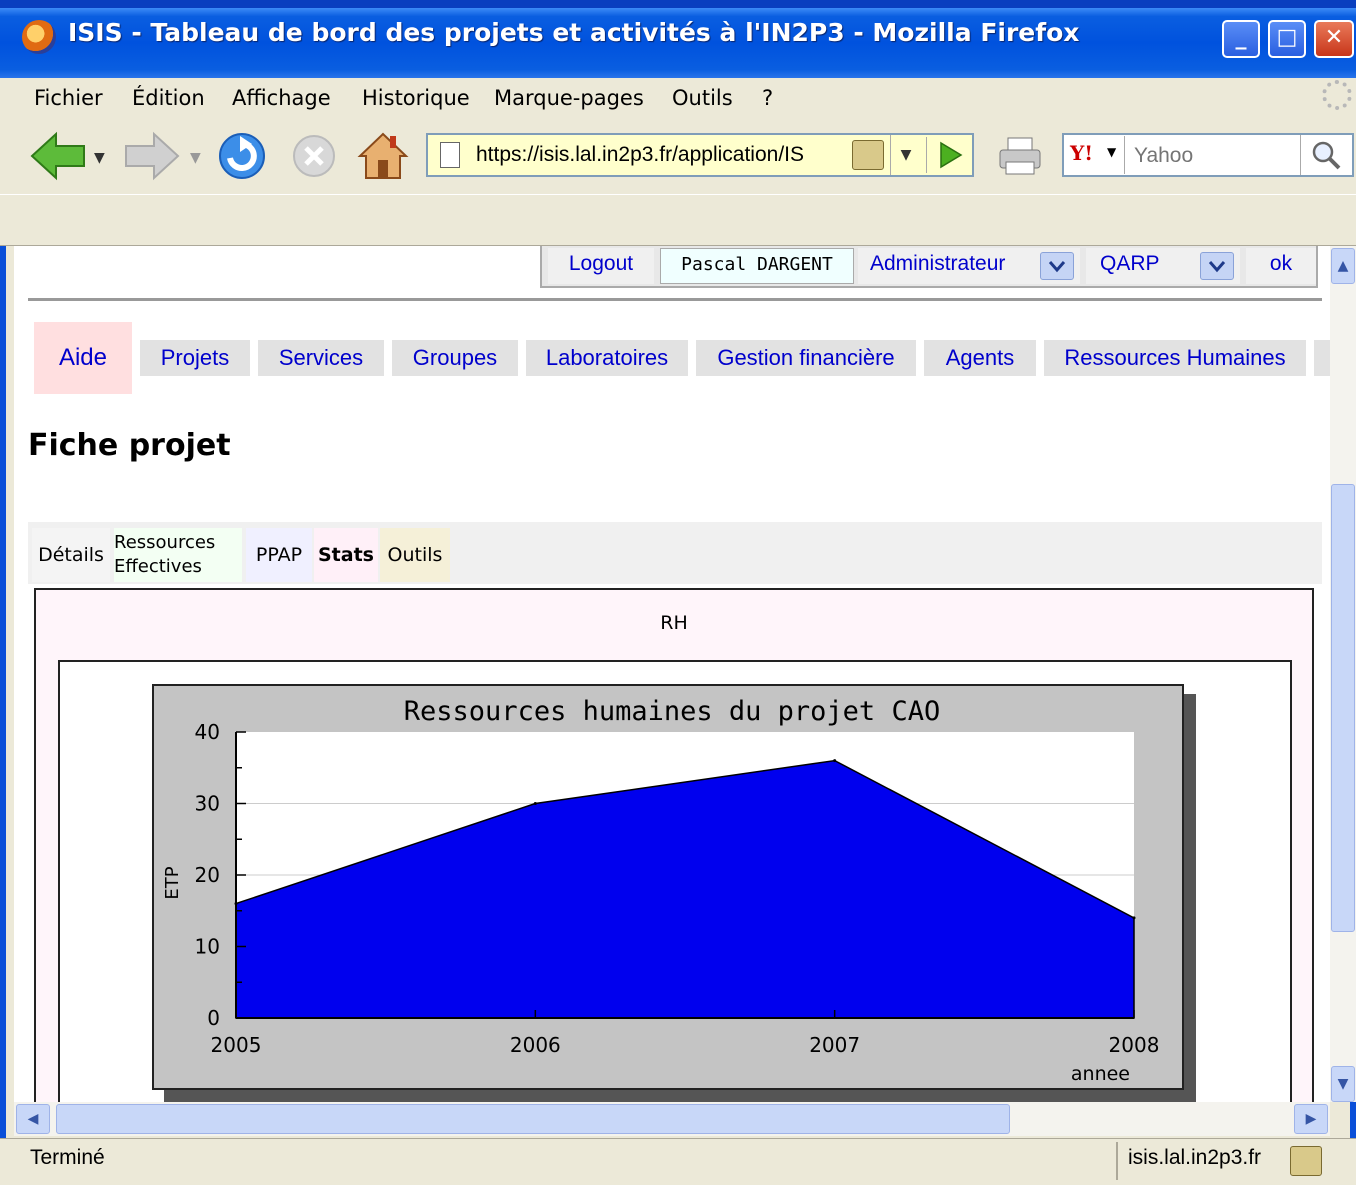 Image resolution: width=1356 pixels, height=1185 pixels. What do you see at coordinates (535, 803) in the screenshot?
I see `data-point-2006` at bounding box center [535, 803].